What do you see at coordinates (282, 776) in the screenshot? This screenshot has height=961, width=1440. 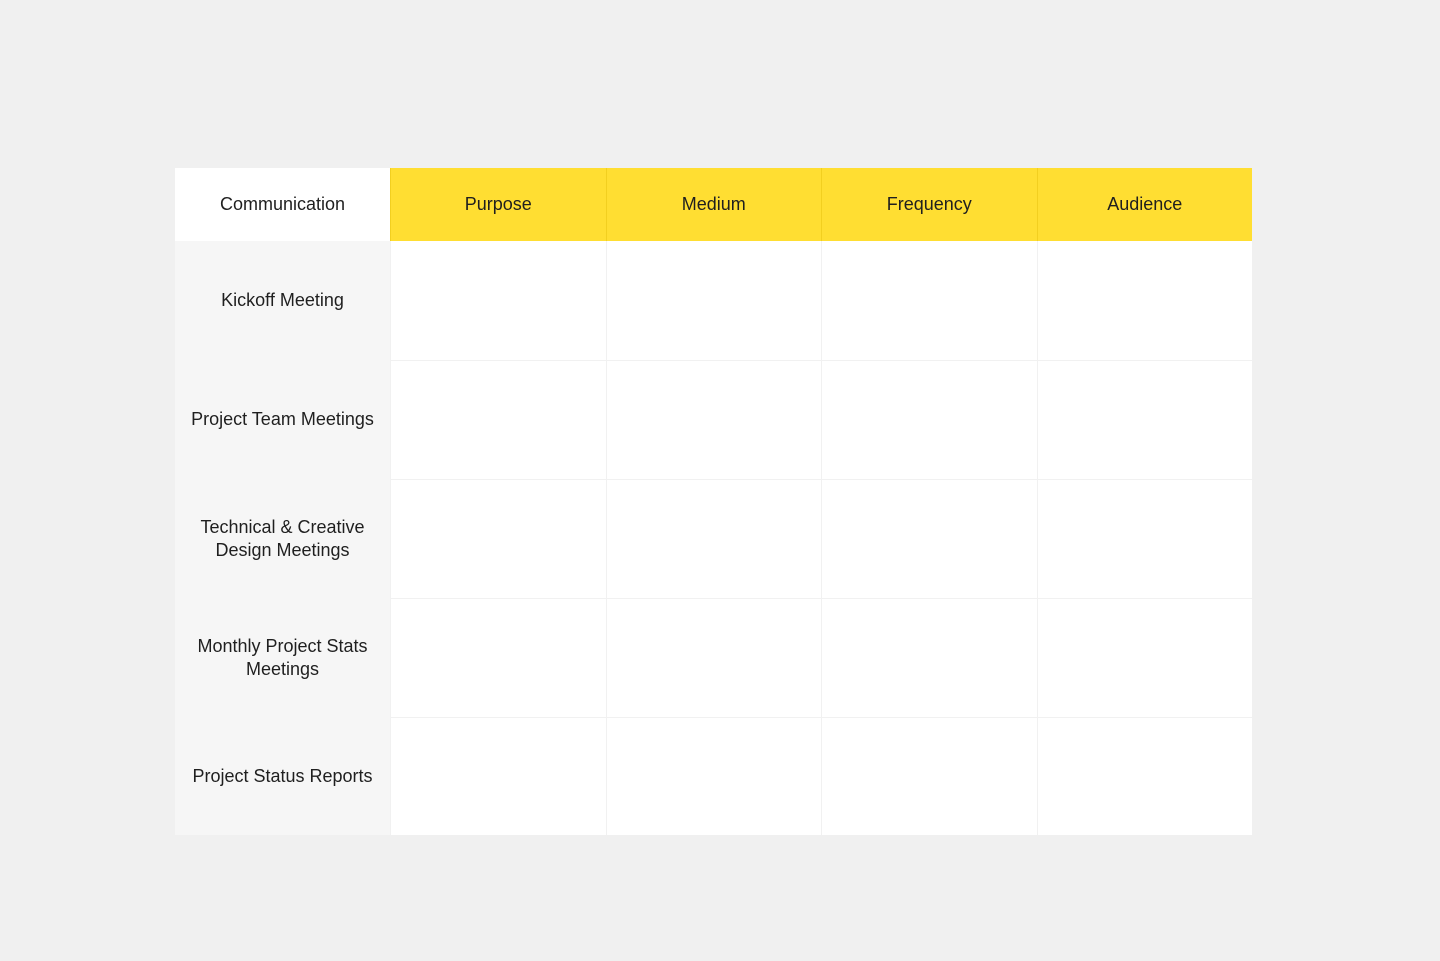 I see `row-header-project-status-reports: Project Status Reports` at bounding box center [282, 776].